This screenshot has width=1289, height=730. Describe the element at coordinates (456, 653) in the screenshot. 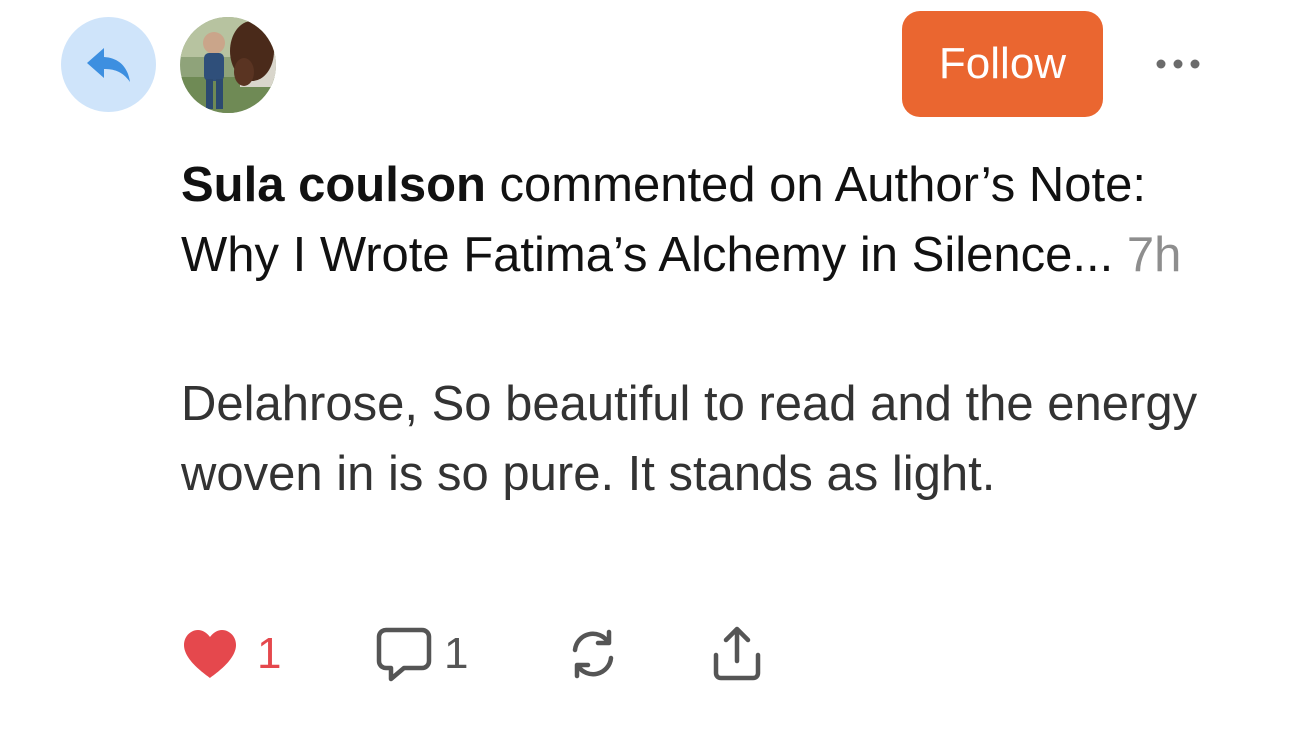

I see `comment-count: 1` at that location.